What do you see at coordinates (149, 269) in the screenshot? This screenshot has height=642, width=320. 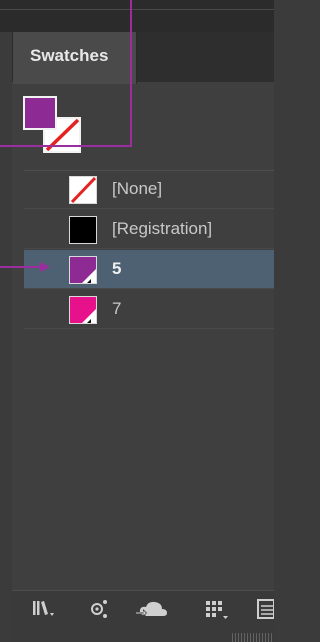 I see `swatch-row: 5` at bounding box center [149, 269].